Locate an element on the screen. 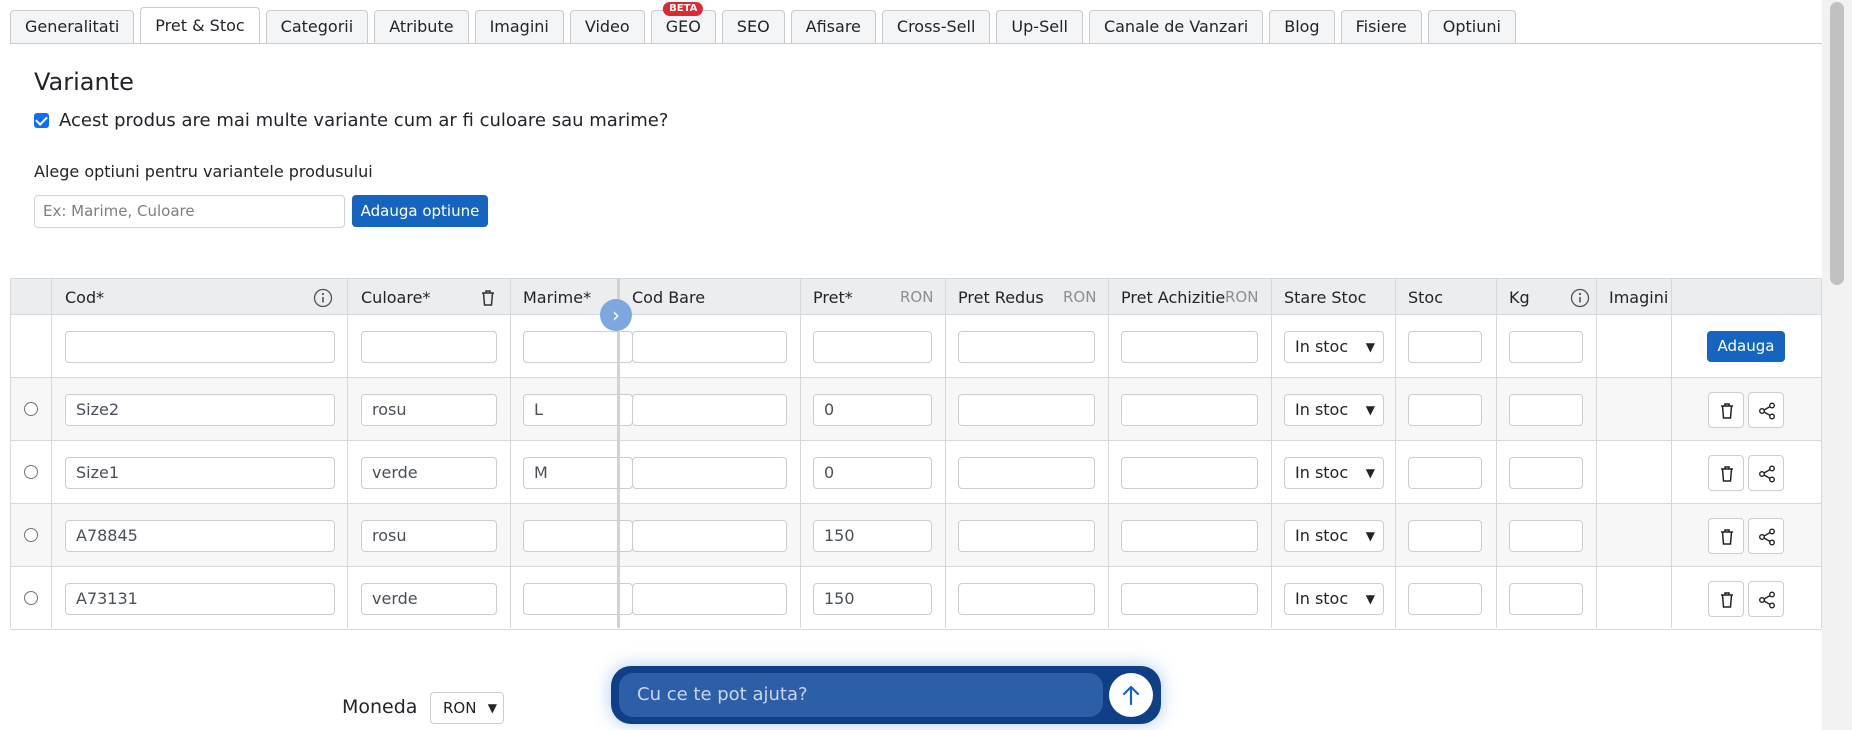  new-stoc-input is located at coordinates (1445, 347).